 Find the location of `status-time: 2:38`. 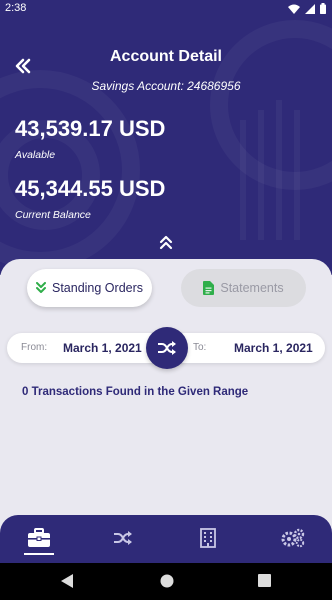

status-time: 2:38 is located at coordinates (16, 8).